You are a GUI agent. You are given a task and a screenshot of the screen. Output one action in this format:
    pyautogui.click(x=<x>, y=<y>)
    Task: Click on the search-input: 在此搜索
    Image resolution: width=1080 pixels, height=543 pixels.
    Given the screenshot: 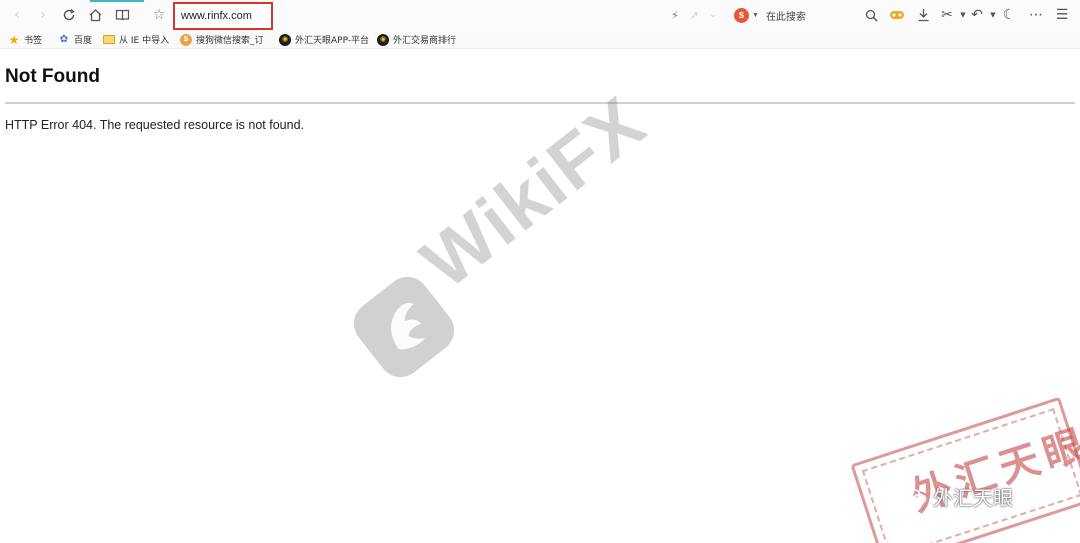 What is the action you would take?
    pyautogui.click(x=786, y=15)
    